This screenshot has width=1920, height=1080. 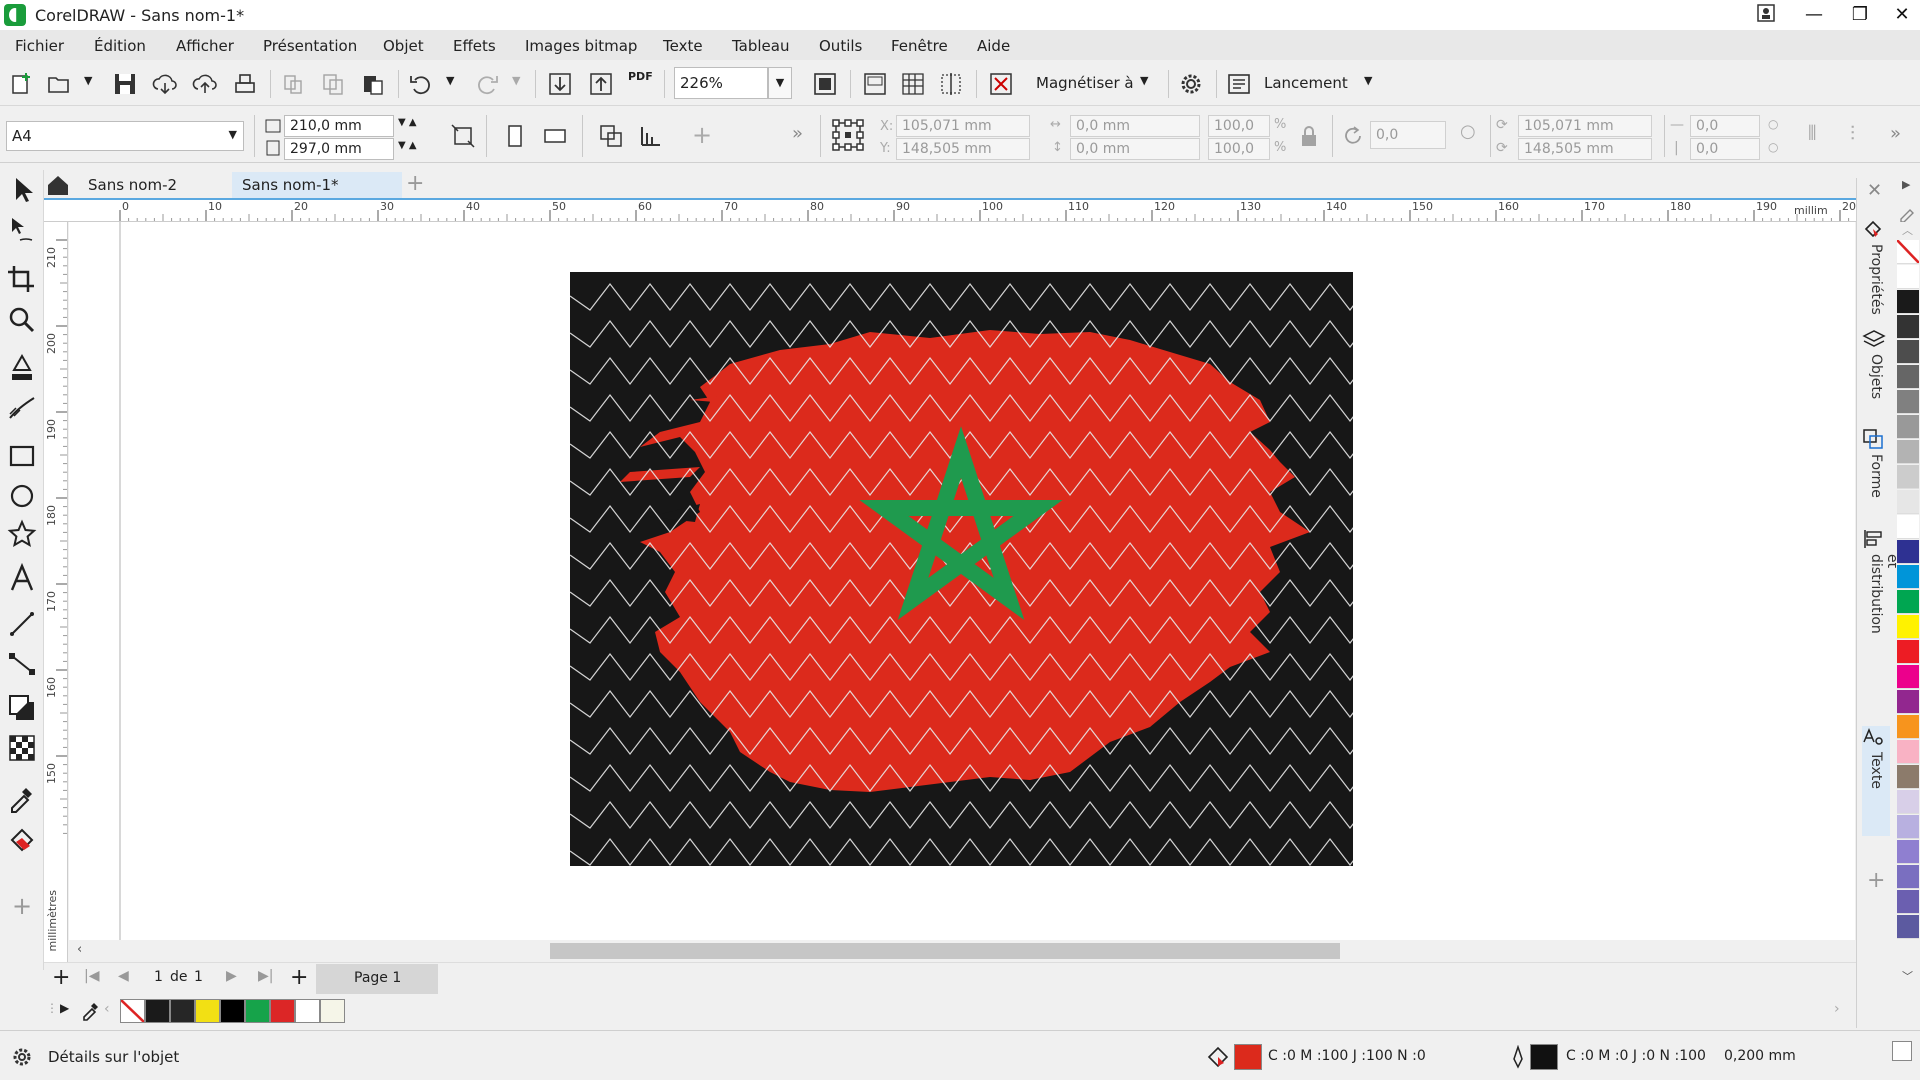 What do you see at coordinates (415, 183) in the screenshot?
I see `new-tab-icon: +` at bounding box center [415, 183].